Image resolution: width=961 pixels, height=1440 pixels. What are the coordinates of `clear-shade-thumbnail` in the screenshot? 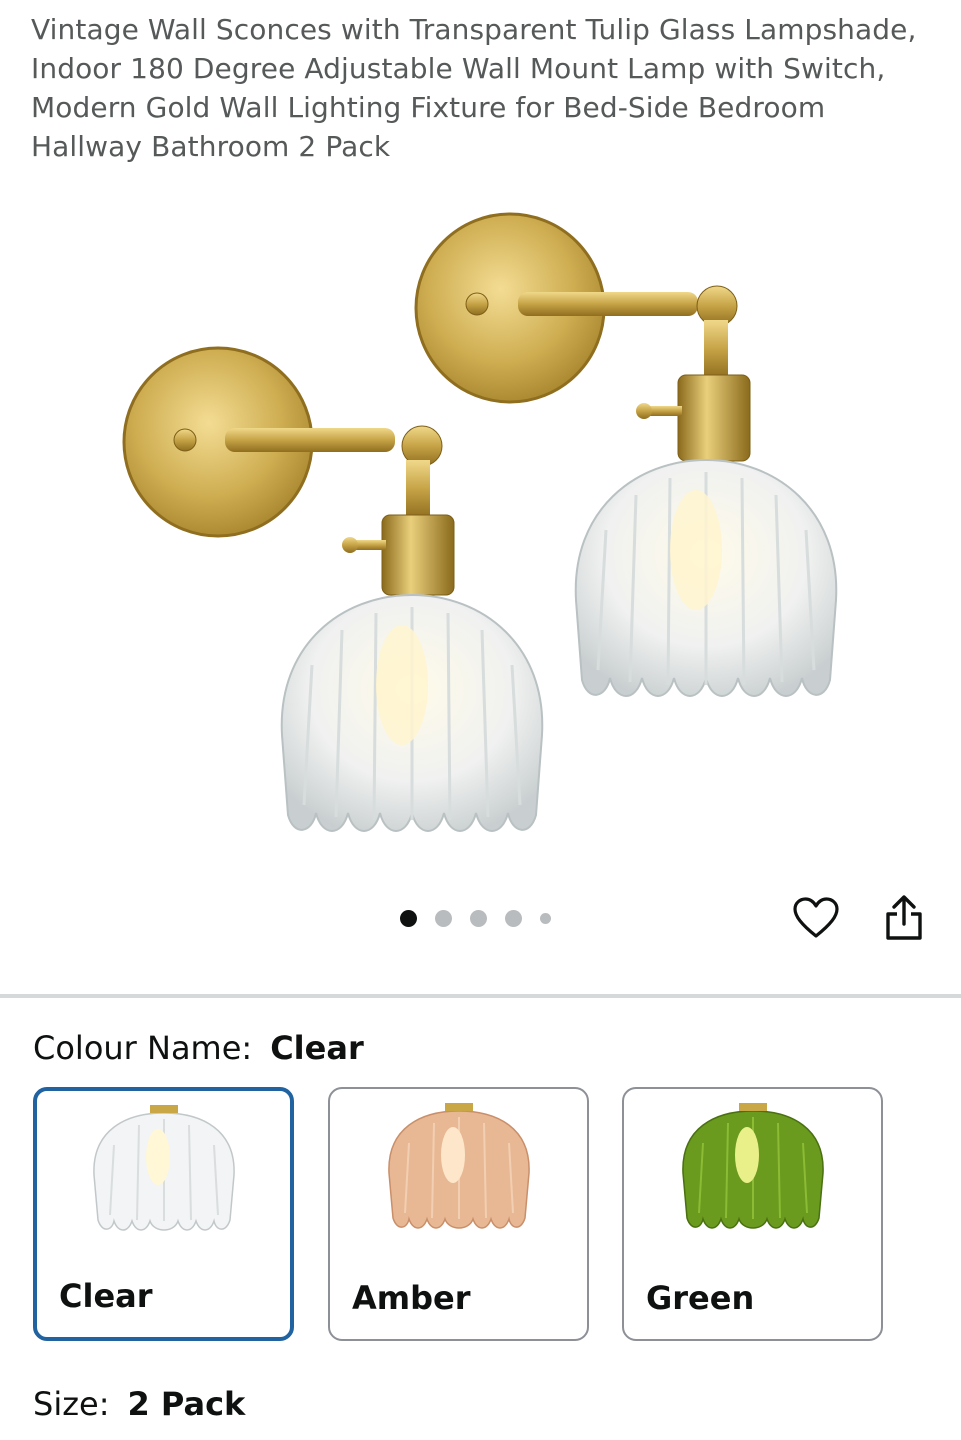 It's located at (163, 1168).